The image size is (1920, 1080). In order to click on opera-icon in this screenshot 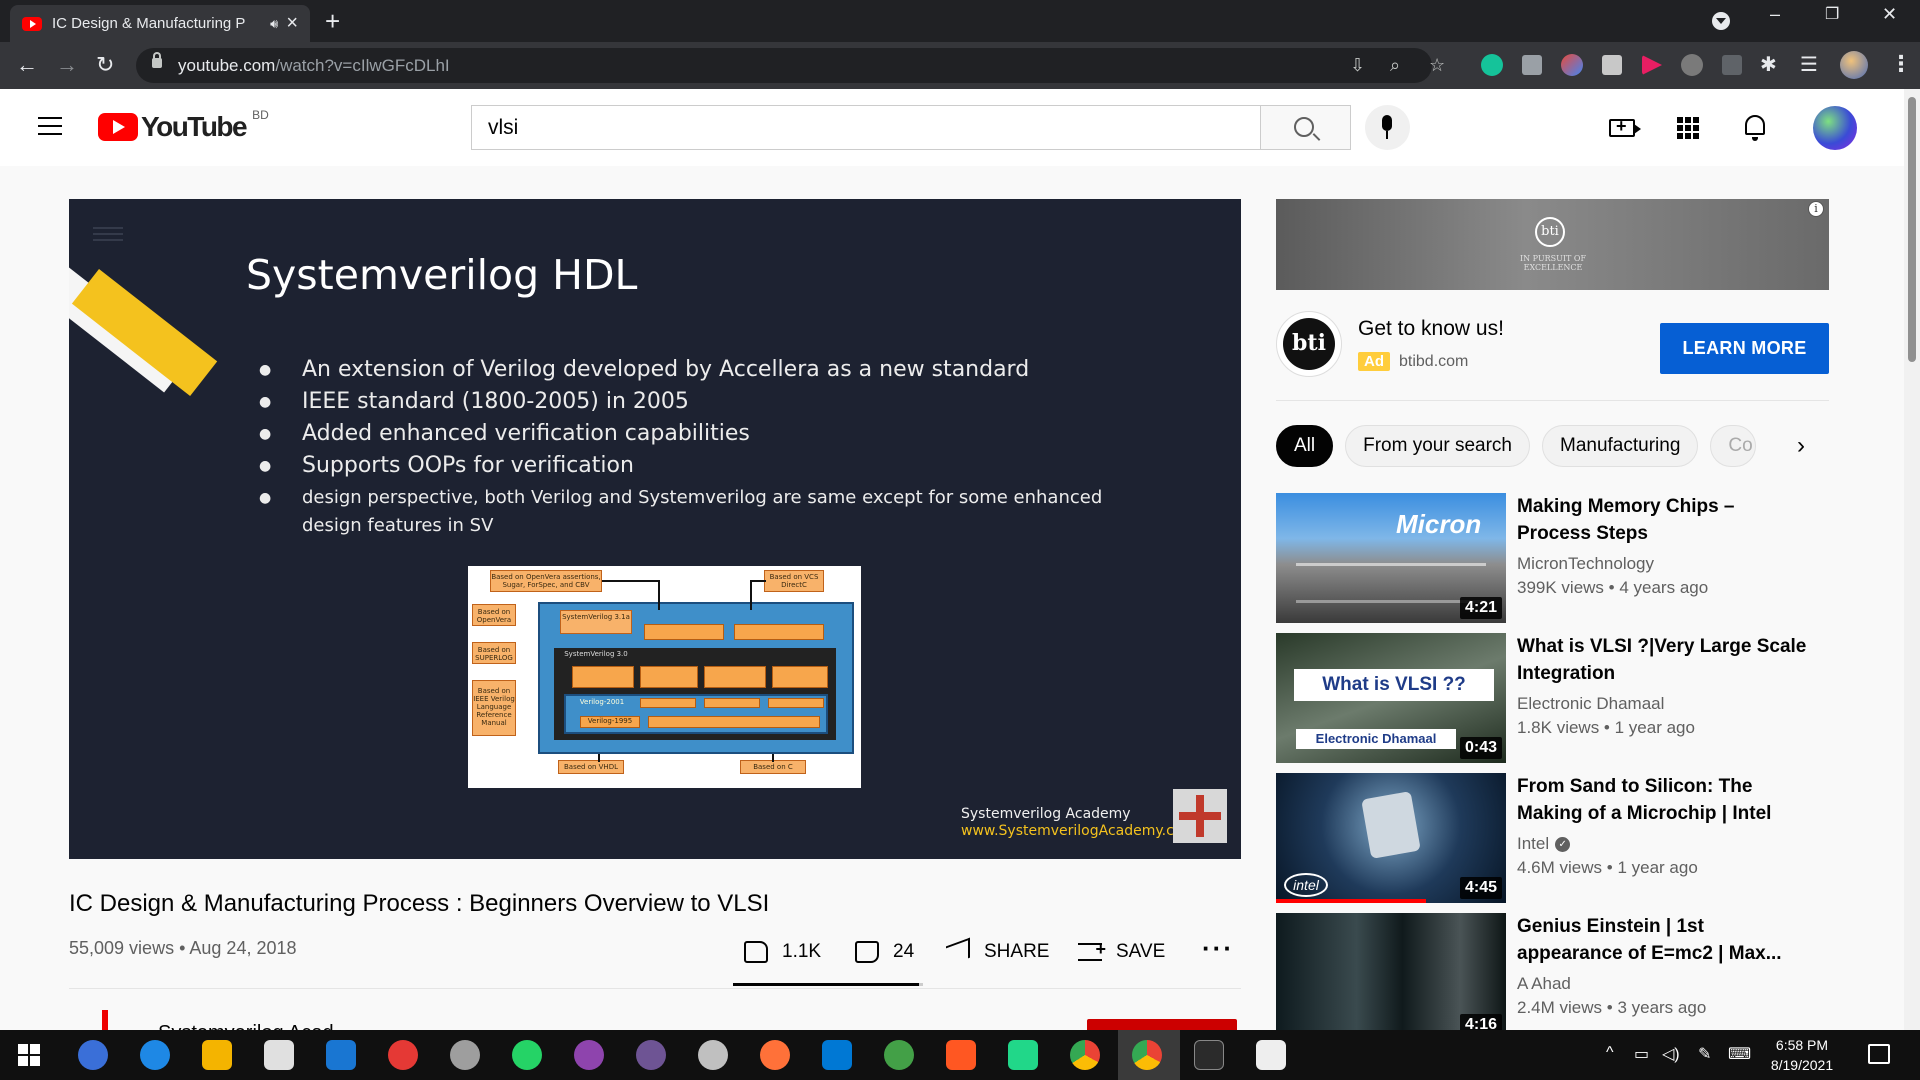, I will do `click(403, 1055)`.